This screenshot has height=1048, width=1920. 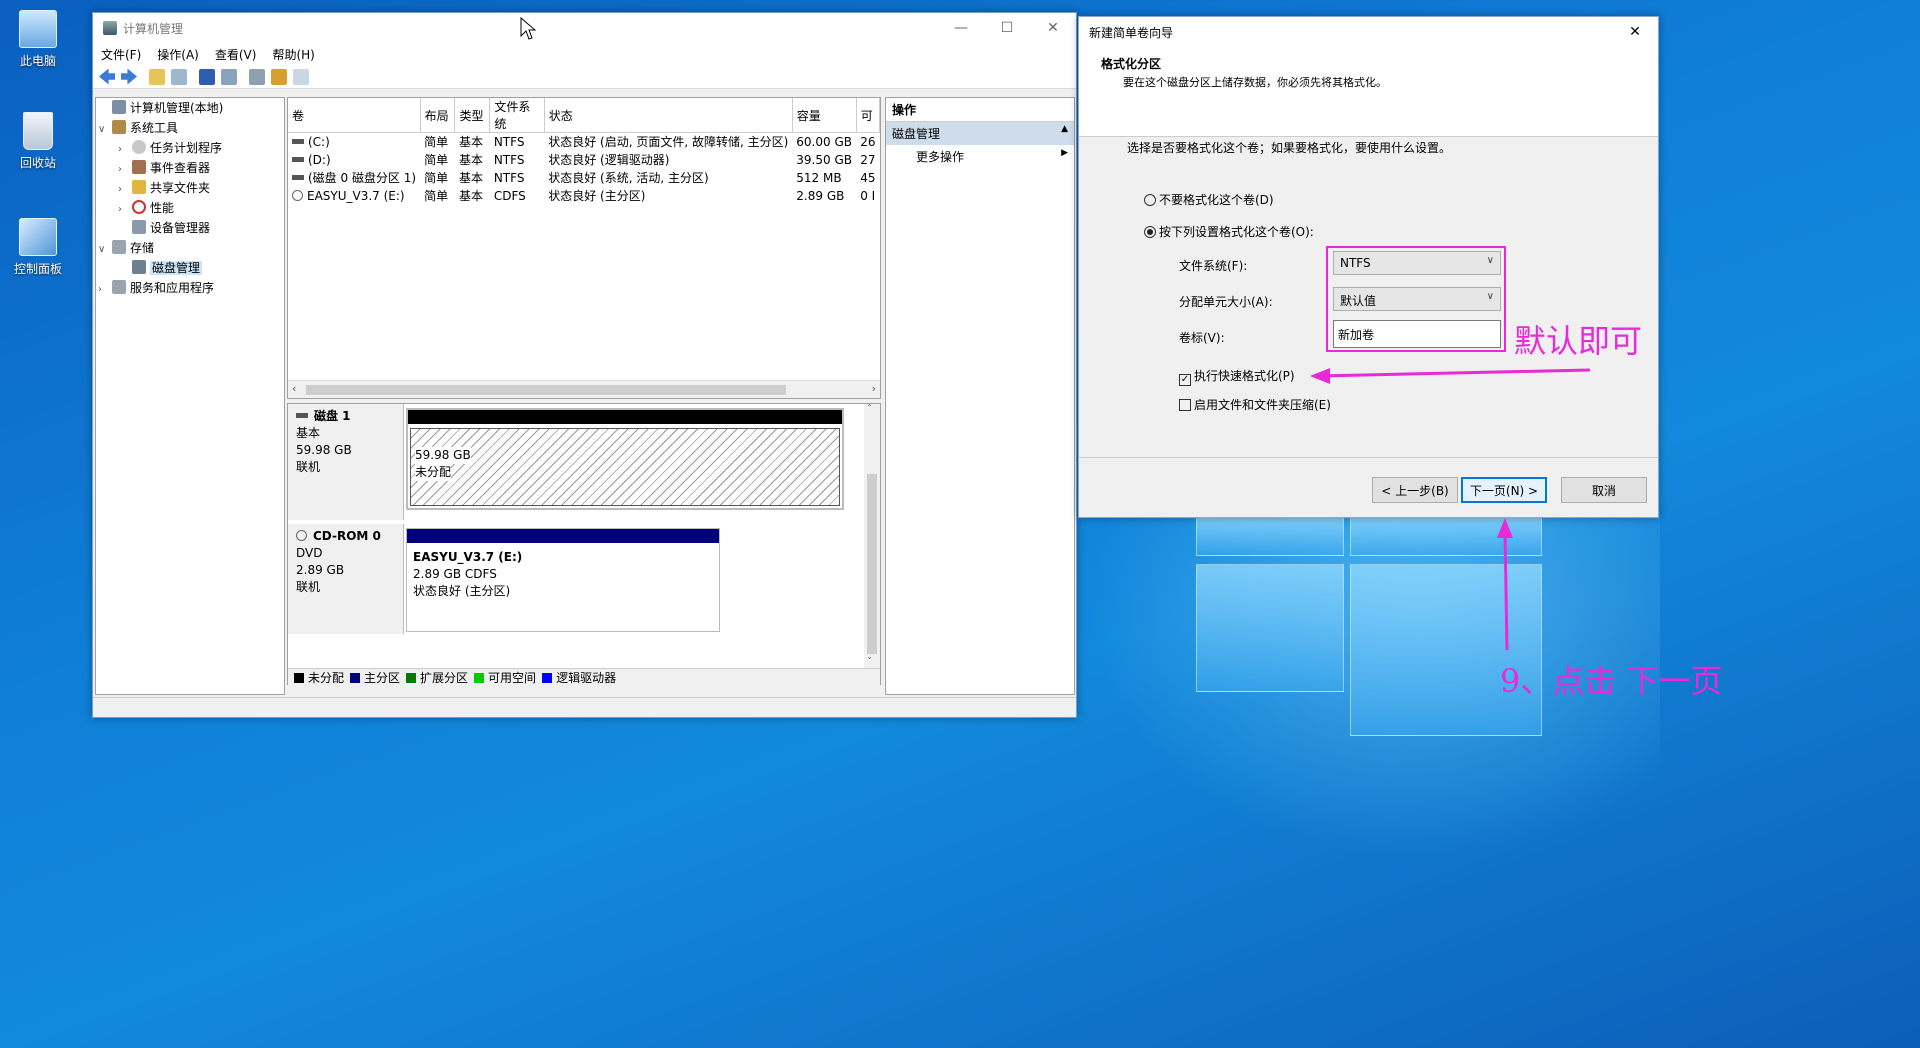 I want to click on checkbox-checked: ✓, so click(x=1185, y=380).